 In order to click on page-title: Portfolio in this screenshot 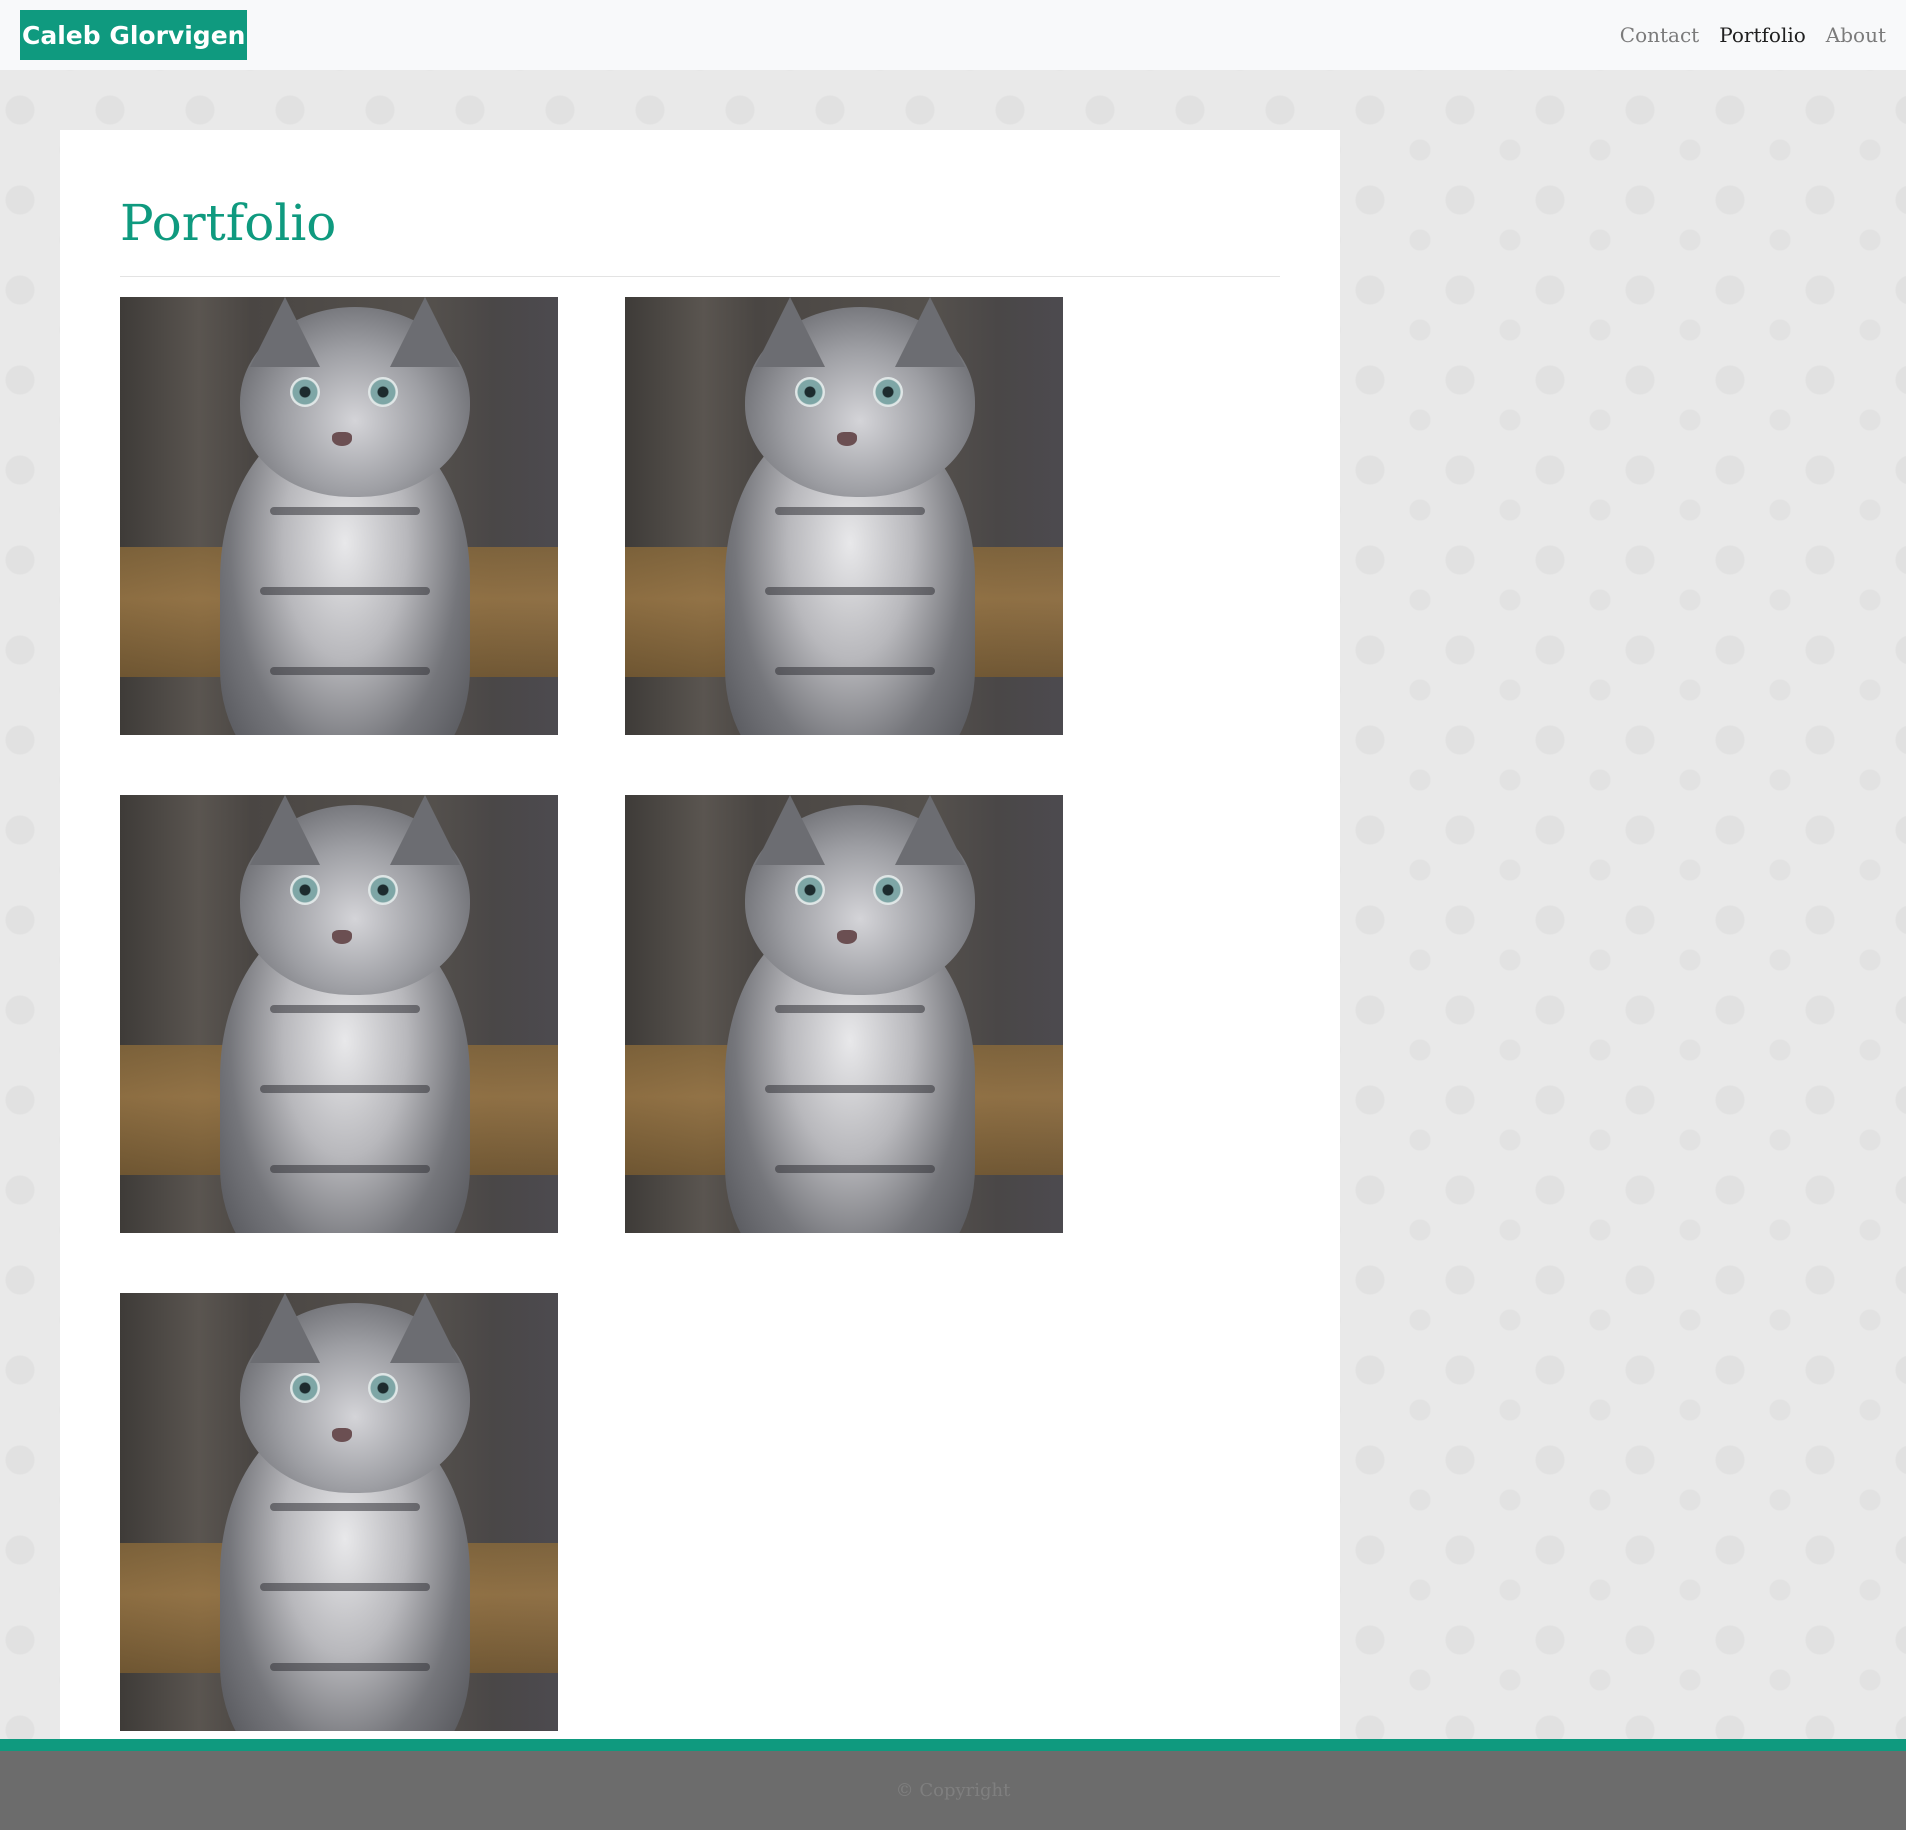, I will do `click(228, 223)`.